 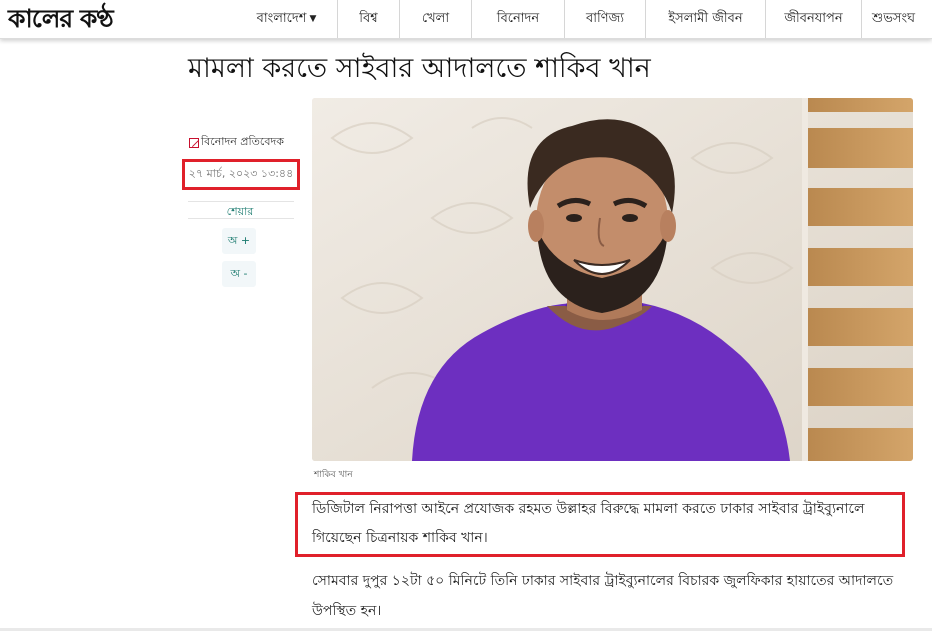 I want to click on byline: বিনোদন প্রতিবেদক, so click(x=236, y=142).